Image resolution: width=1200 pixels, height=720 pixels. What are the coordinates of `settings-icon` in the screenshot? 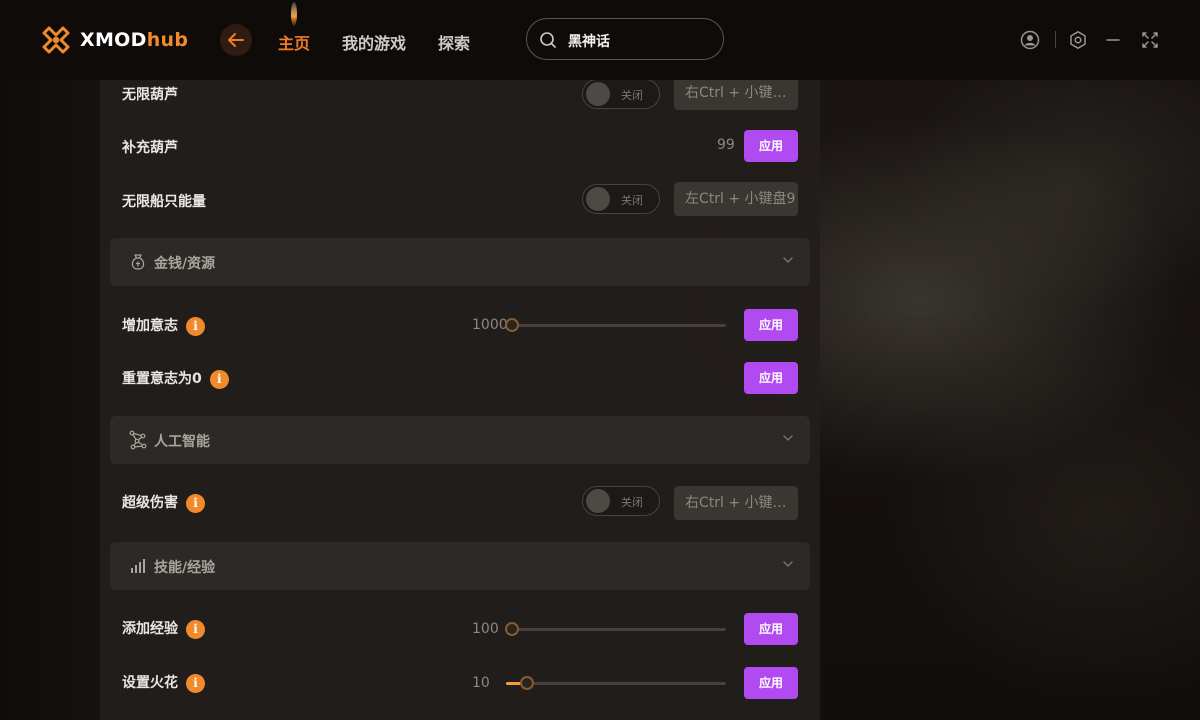 It's located at (1078, 40).